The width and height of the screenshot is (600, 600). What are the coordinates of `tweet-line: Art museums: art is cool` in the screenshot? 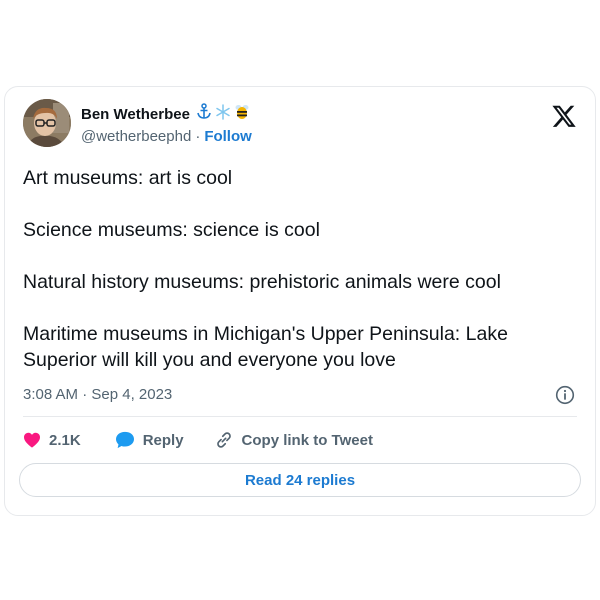 It's located at (128, 178).